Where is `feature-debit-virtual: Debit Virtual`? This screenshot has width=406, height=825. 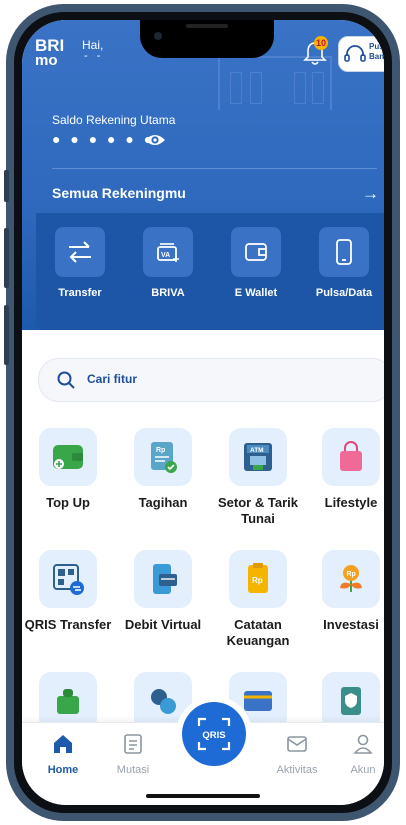 feature-debit-virtual: Debit Virtual is located at coordinates (163, 591).